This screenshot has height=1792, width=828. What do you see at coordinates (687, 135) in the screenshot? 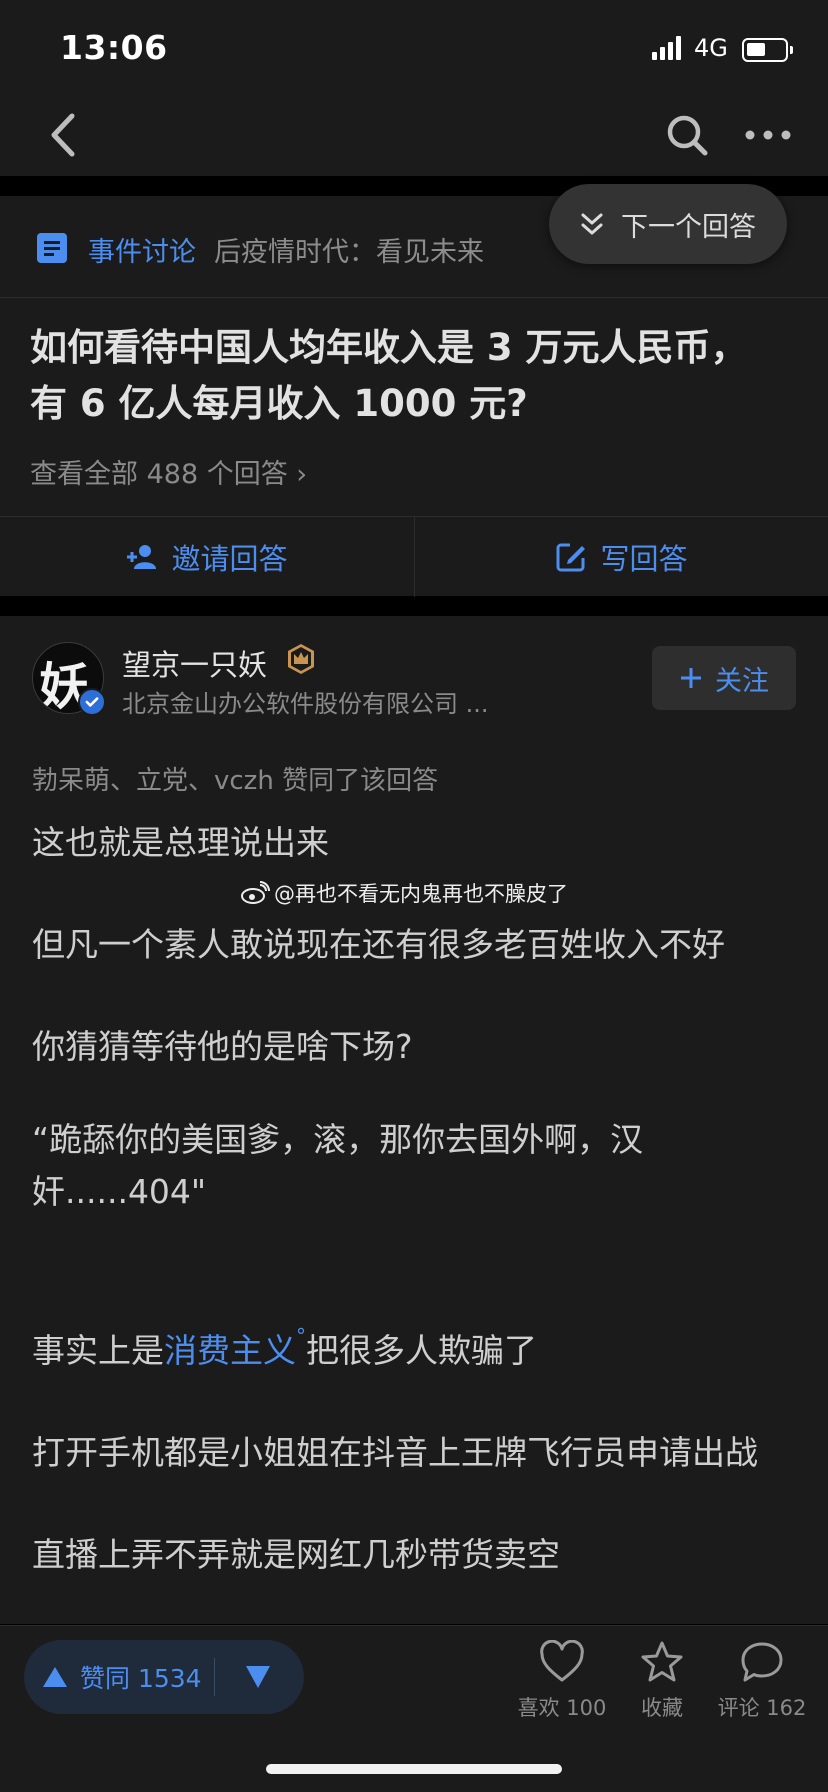
I see `search-icon` at bounding box center [687, 135].